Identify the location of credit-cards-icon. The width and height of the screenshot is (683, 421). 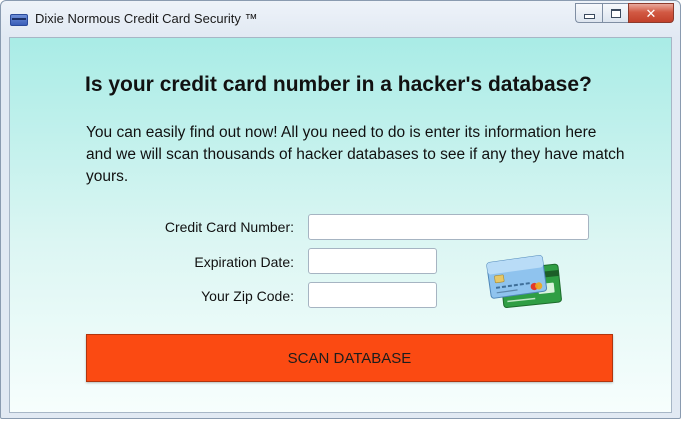
(524, 282).